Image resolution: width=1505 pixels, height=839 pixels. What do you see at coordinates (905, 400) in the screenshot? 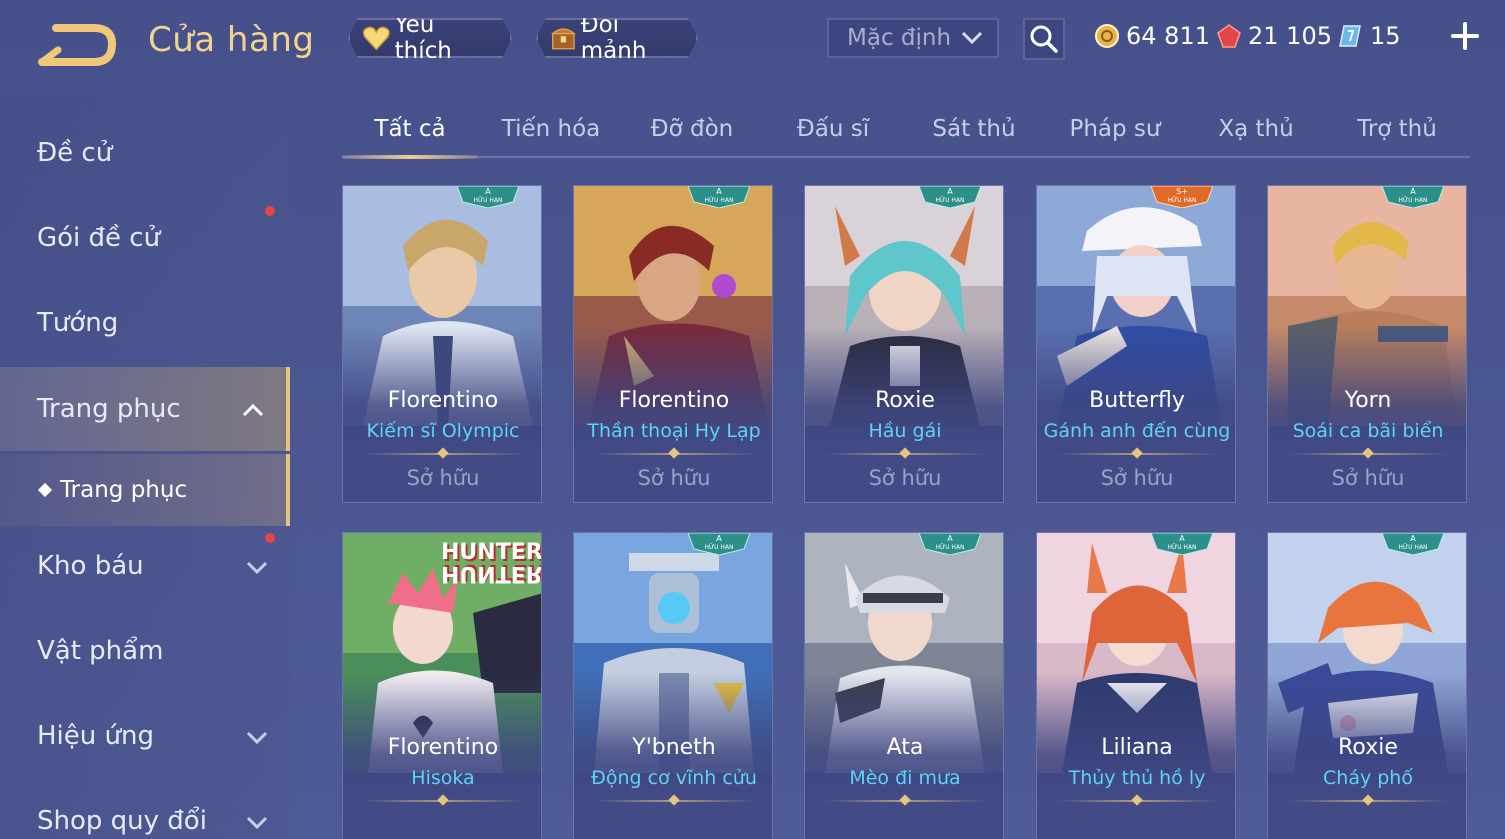
I see `hero-name: Roxie` at bounding box center [905, 400].